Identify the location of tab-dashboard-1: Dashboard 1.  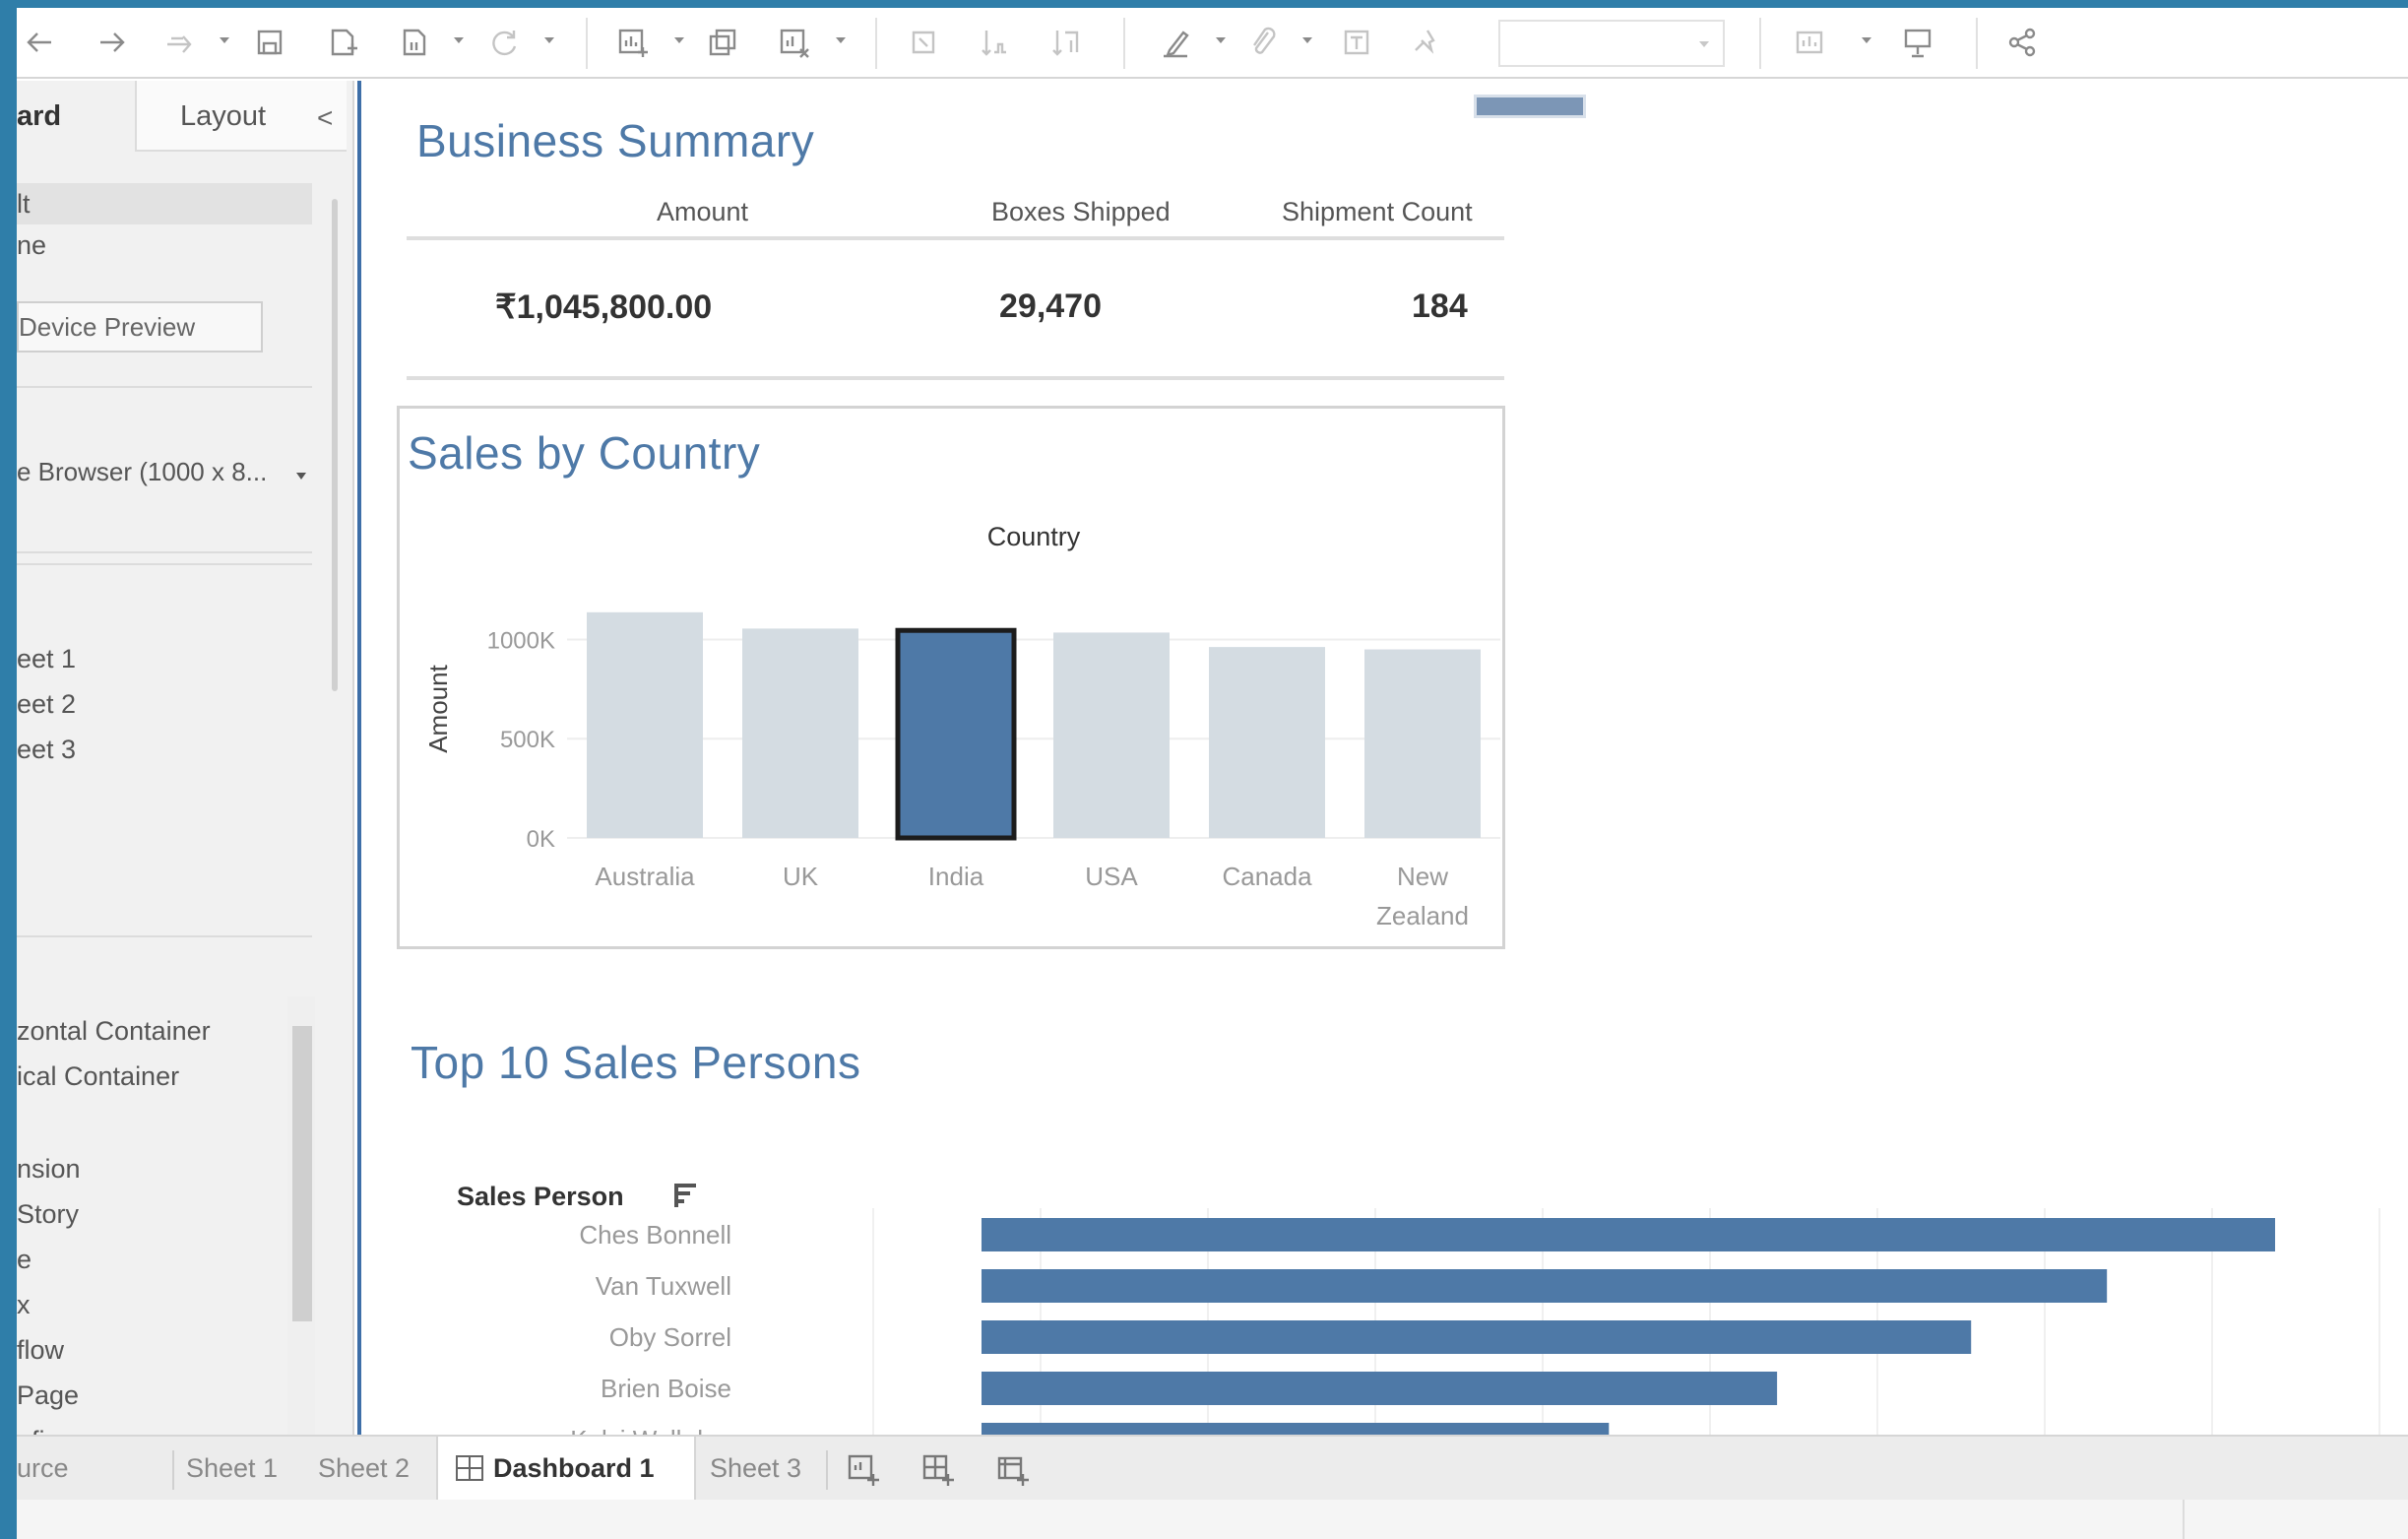
(566, 1469).